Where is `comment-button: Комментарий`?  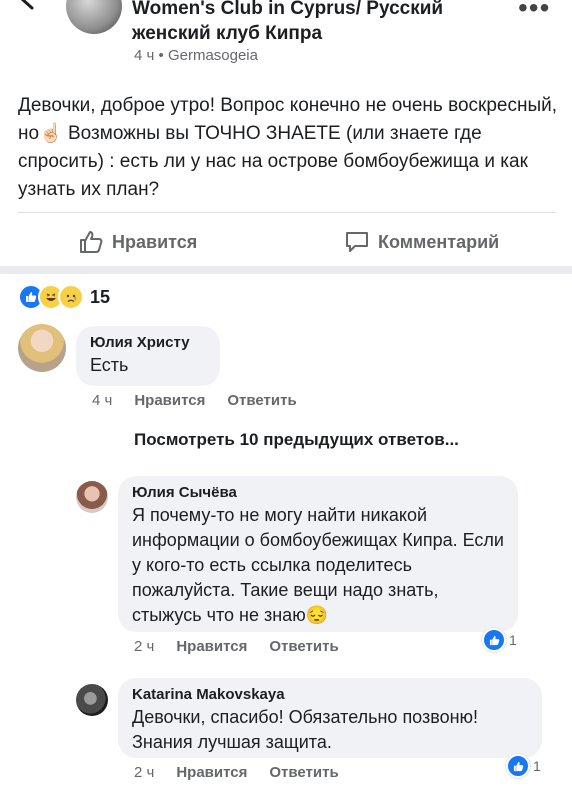 comment-button: Комментарий is located at coordinates (421, 242).